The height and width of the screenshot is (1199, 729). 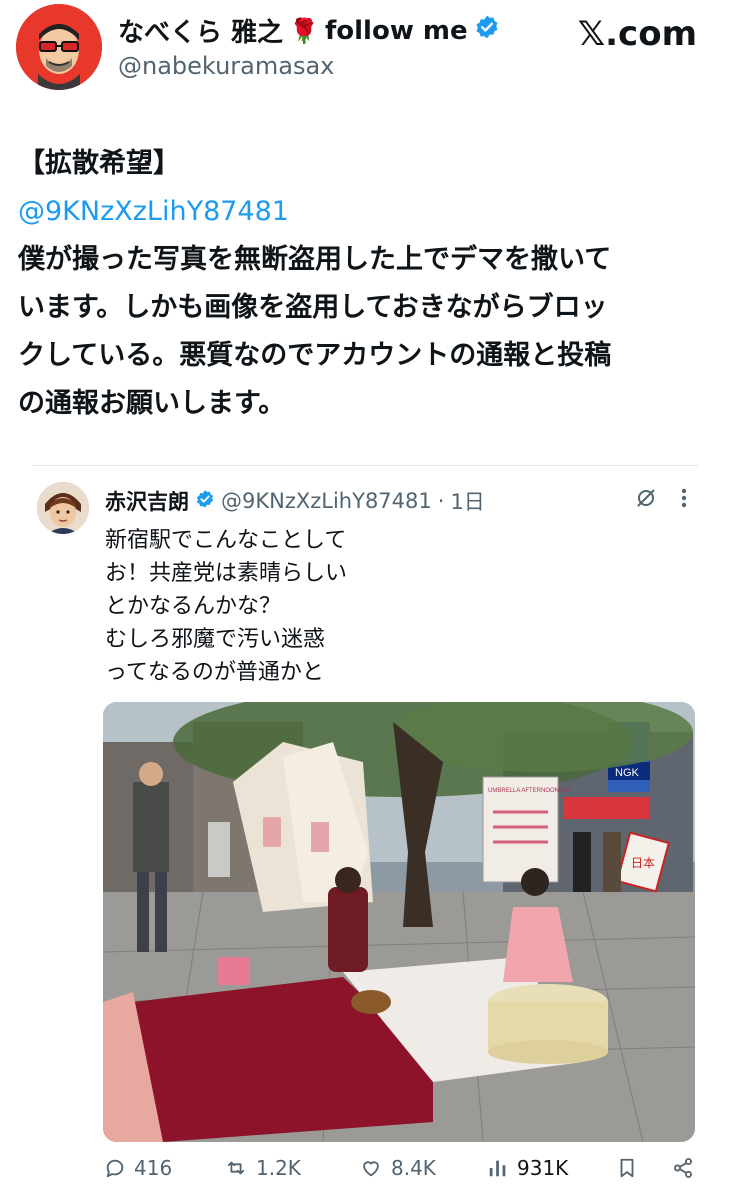 I want to click on quoted-timestamp: 1日, so click(x=467, y=501).